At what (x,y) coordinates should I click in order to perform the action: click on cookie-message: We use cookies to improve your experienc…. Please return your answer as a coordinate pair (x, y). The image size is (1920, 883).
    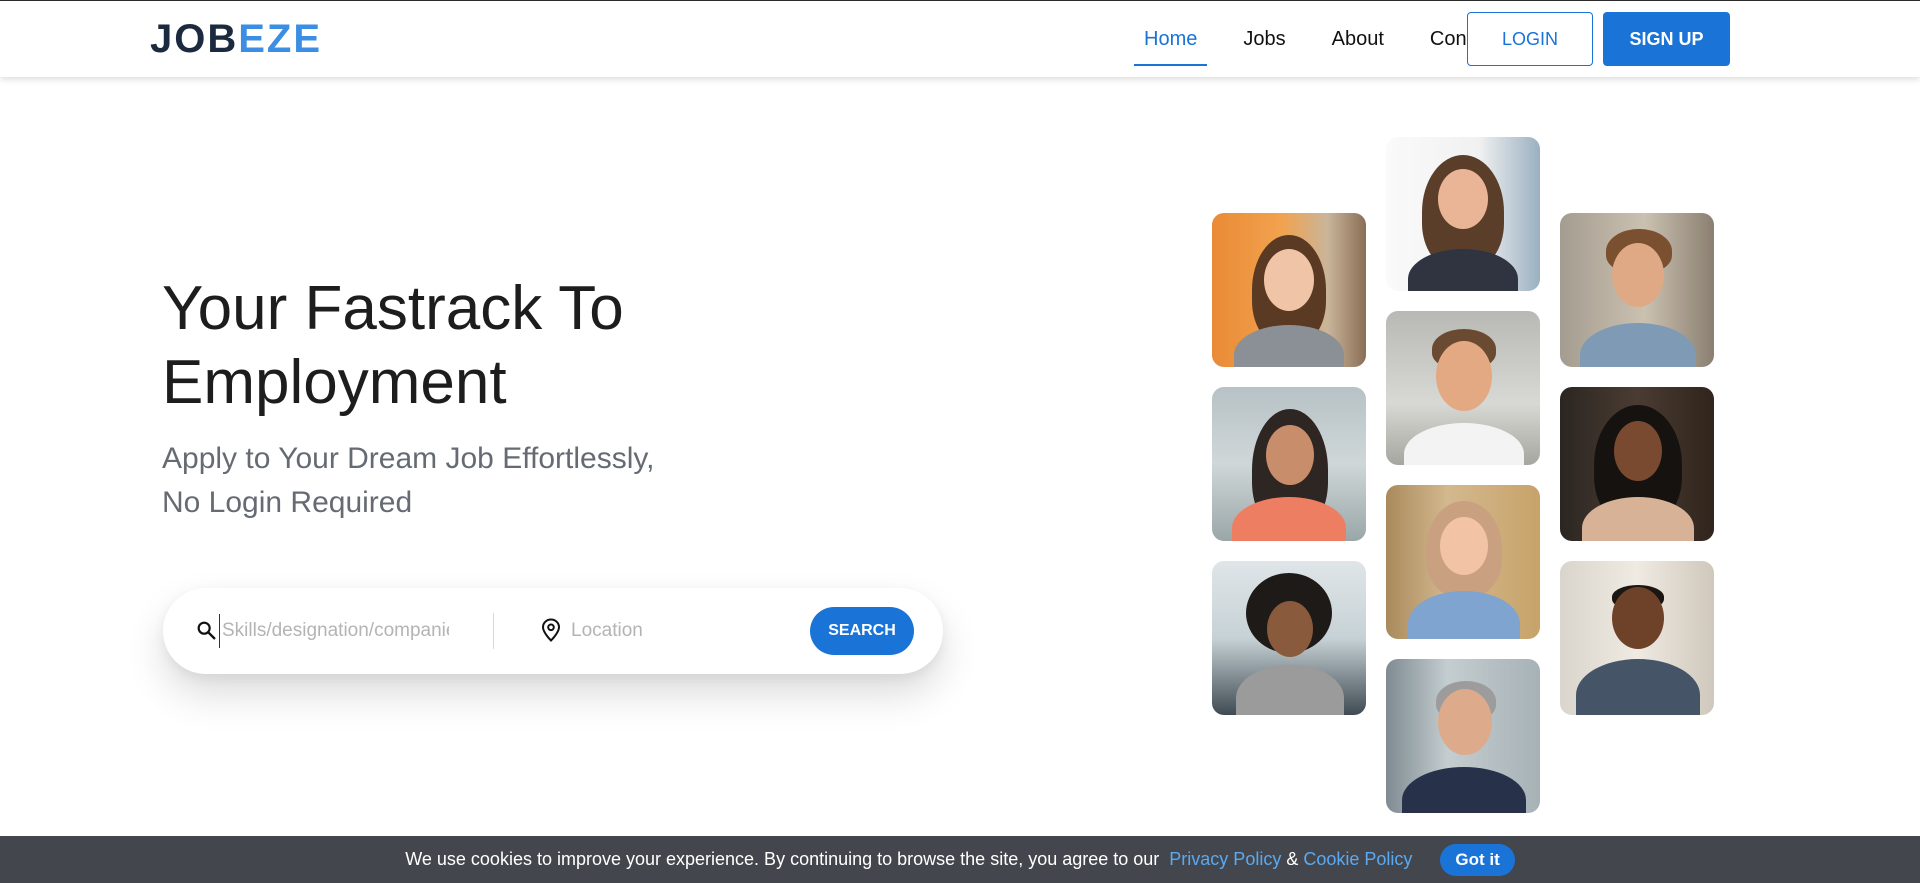
    Looking at the image, I should click on (782, 859).